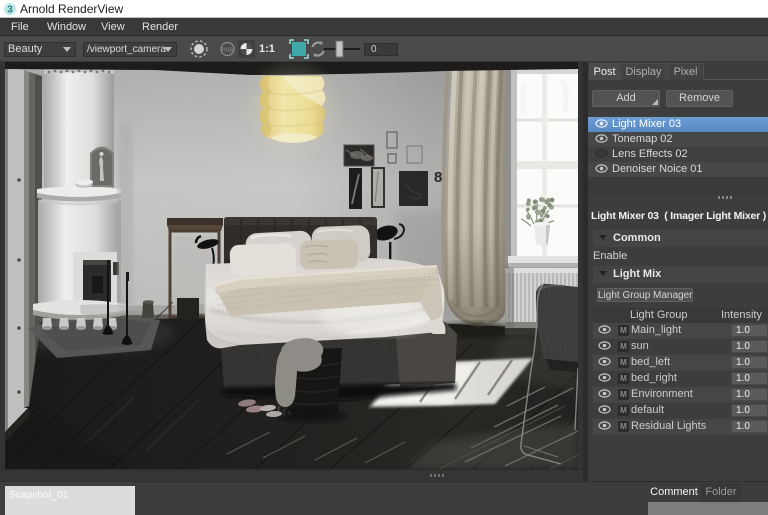 The image size is (768, 515). I want to click on svg-text: 3, so click(10, 10).